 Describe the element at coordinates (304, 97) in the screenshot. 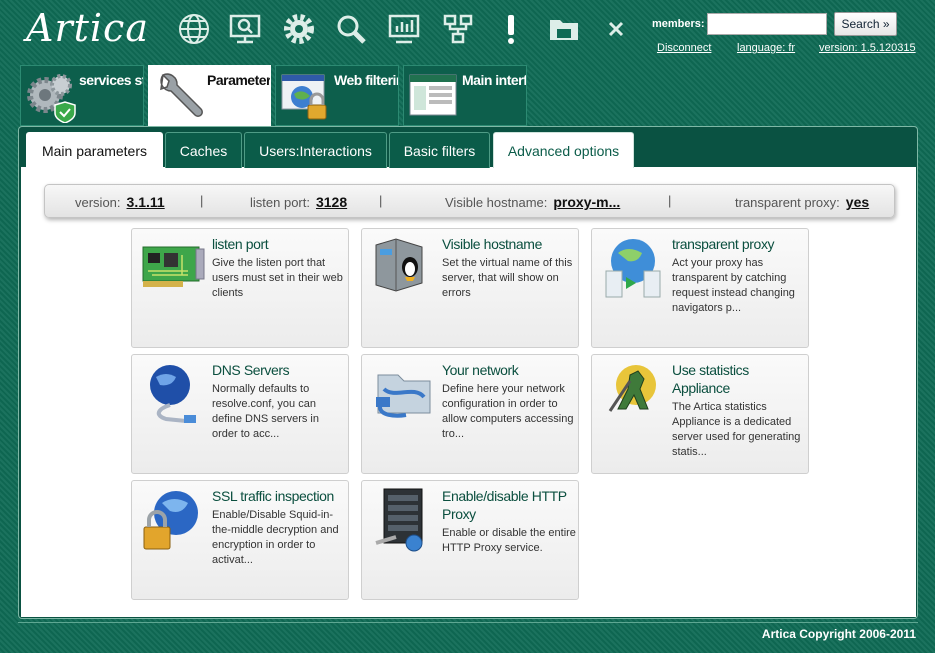

I see `web-filter-lock-icon` at that location.